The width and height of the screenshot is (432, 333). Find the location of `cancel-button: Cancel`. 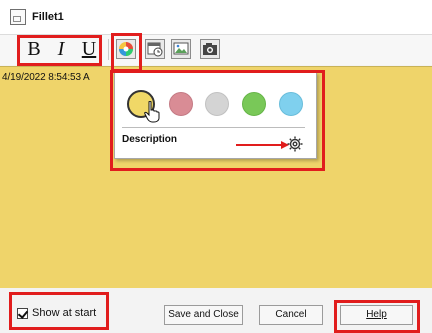

cancel-button: Cancel is located at coordinates (291, 315).